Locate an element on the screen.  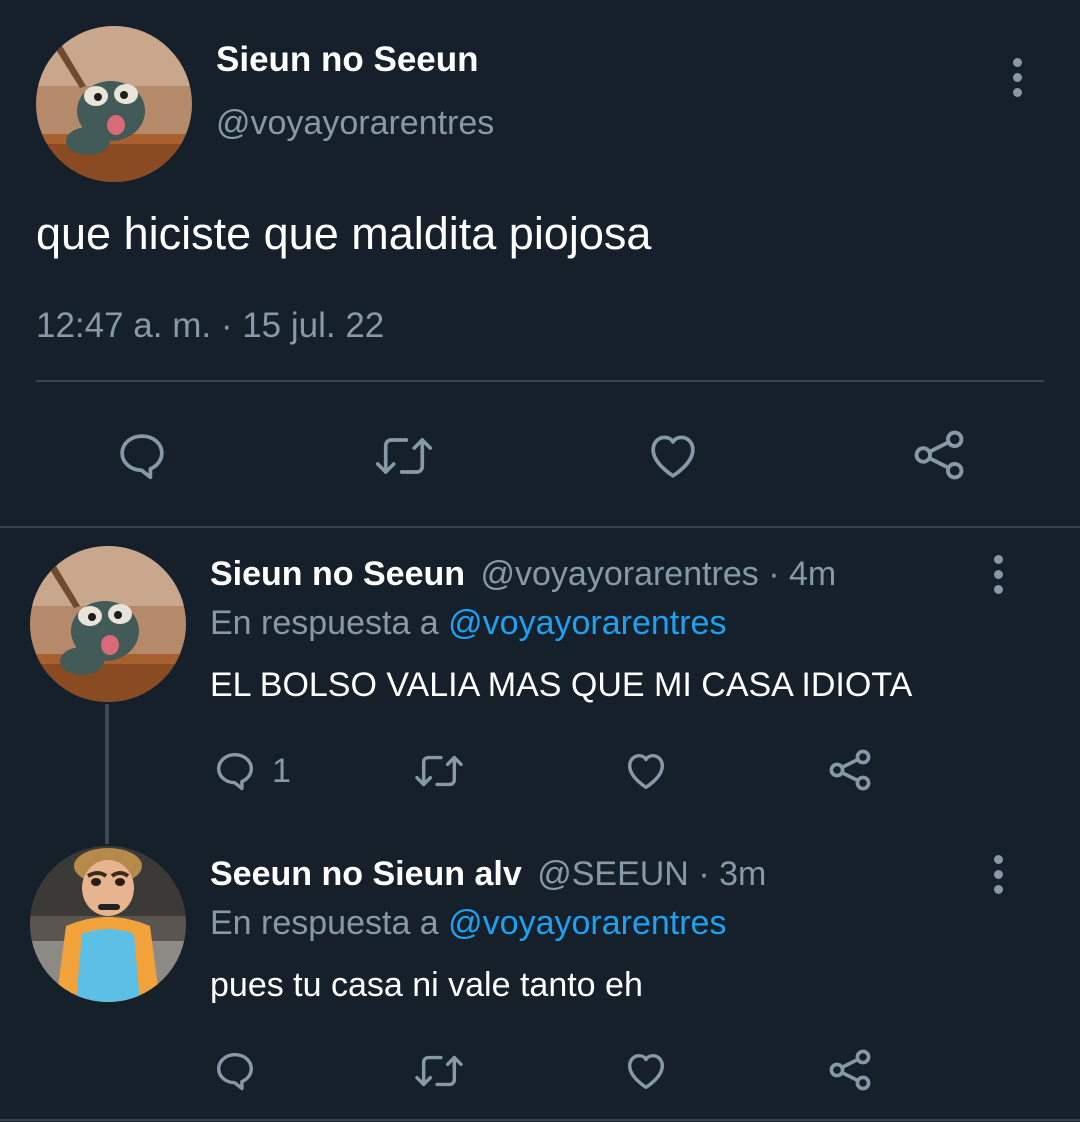
bottom-divider is located at coordinates (540, 1120).